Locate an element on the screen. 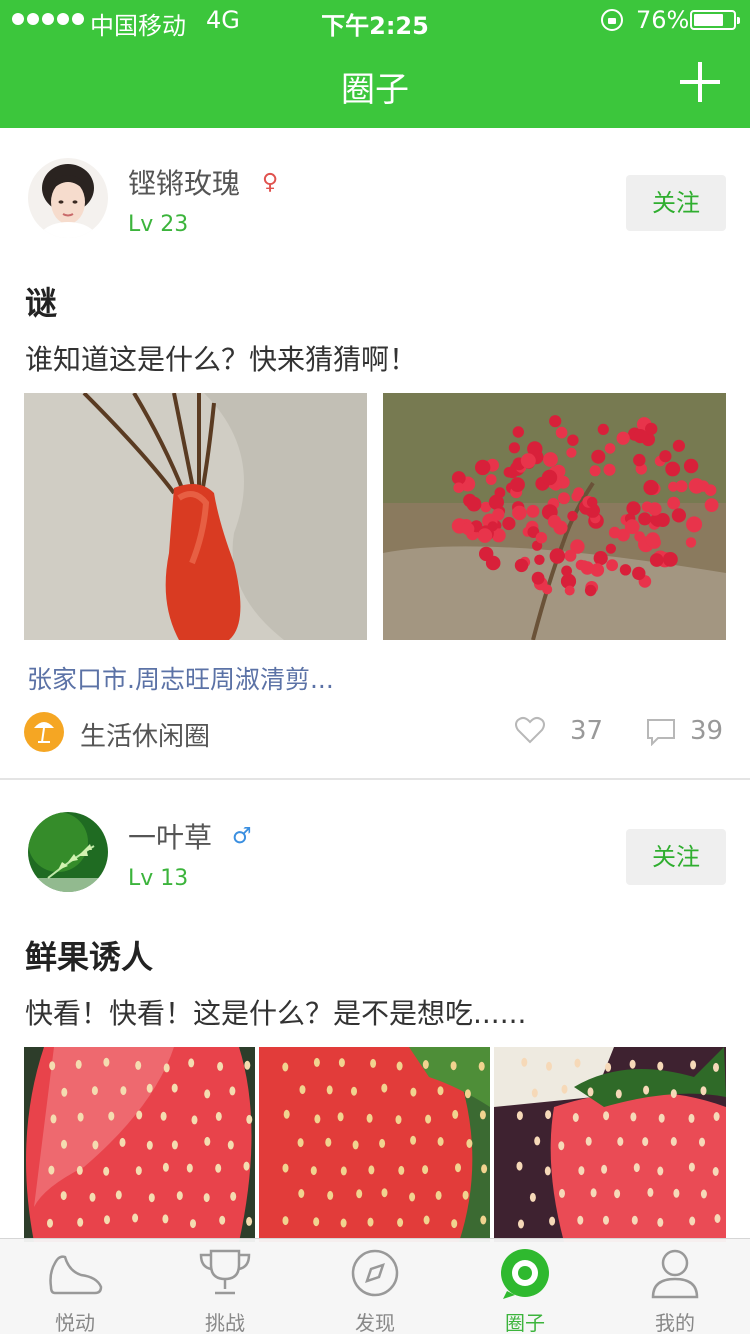 Image resolution: width=750 pixels, height=1334 pixels. username: 一叶草 is located at coordinates (170, 836).